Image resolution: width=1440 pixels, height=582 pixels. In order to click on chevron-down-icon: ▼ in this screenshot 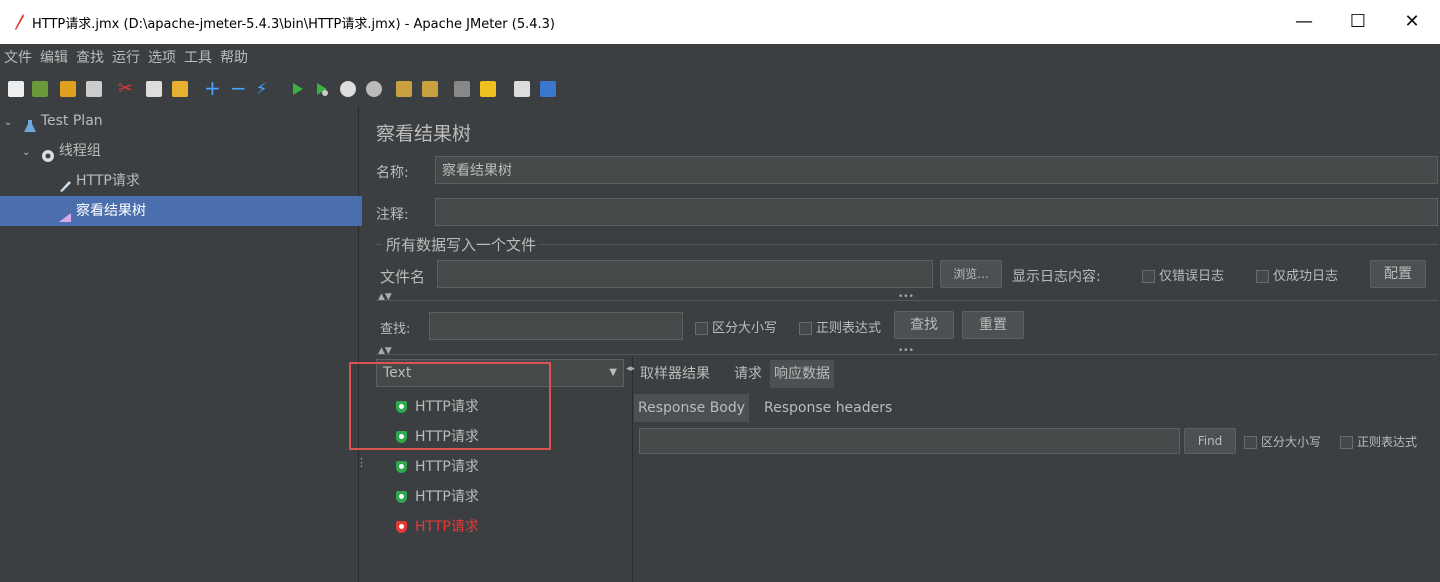, I will do `click(613, 372)`.